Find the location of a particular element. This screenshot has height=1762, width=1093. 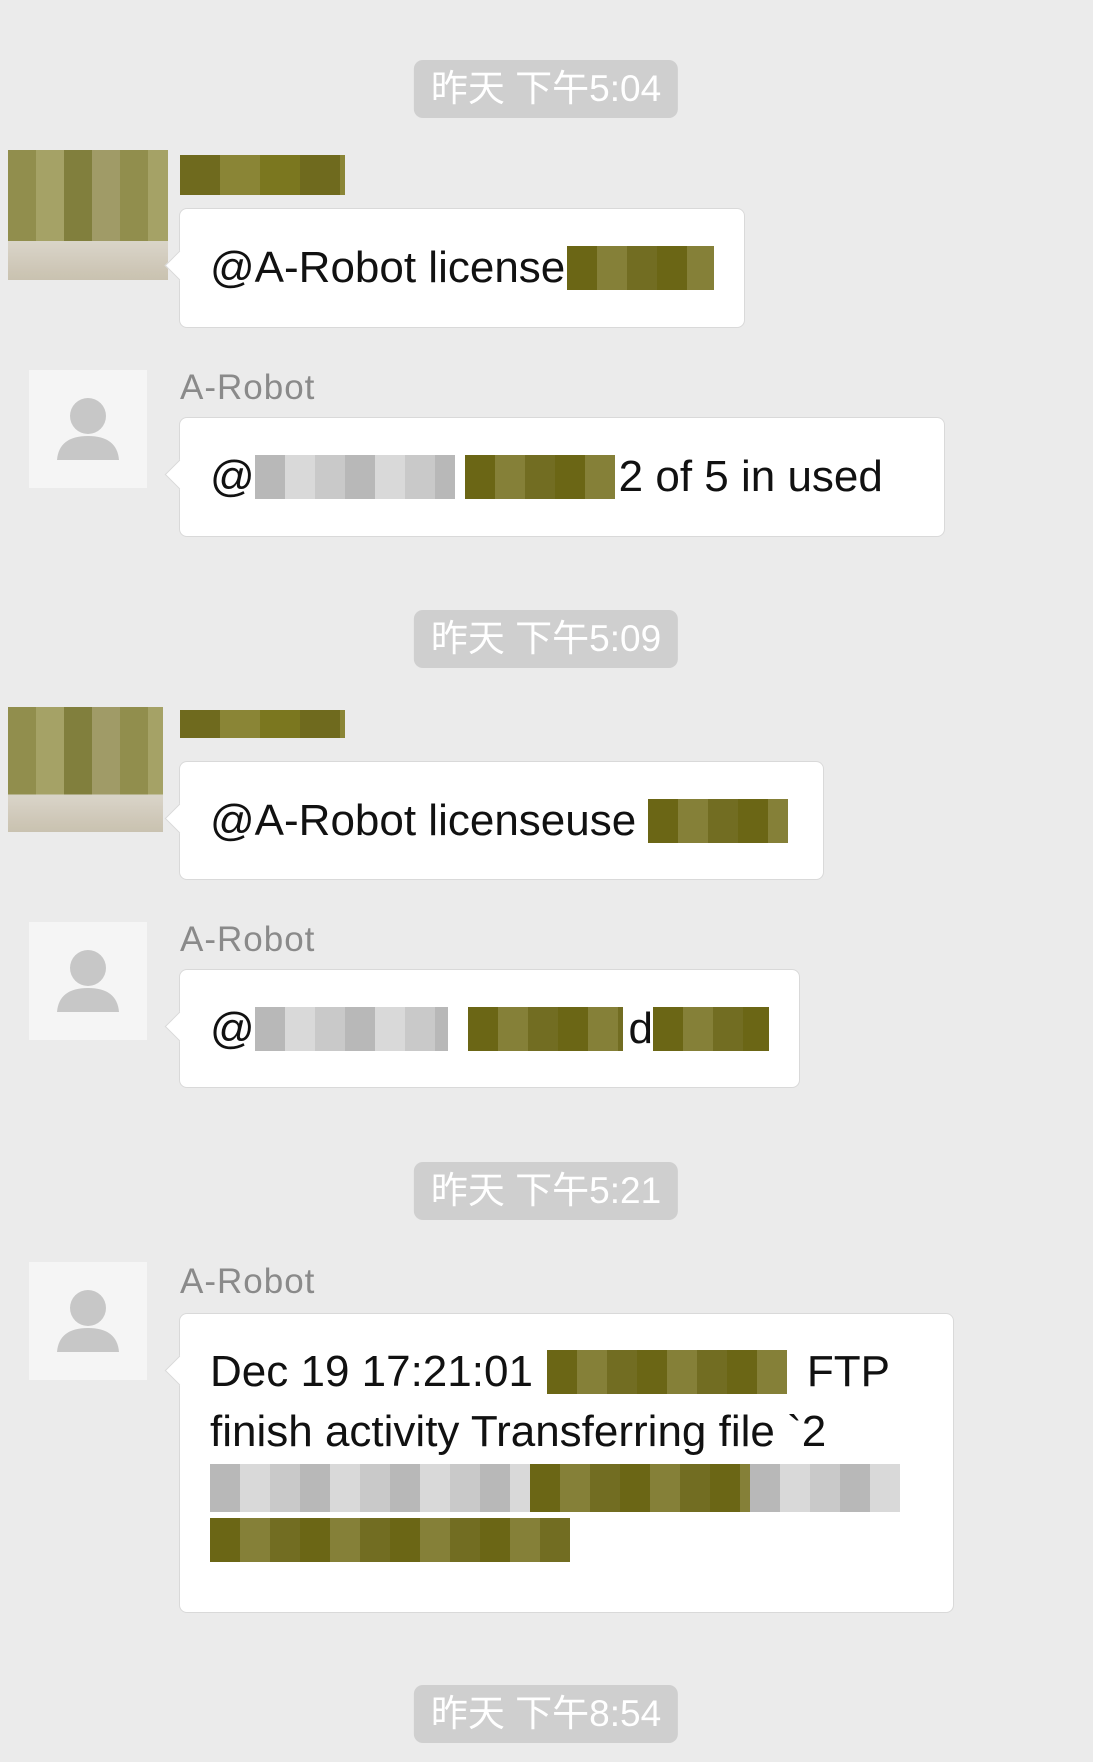

message-text: finish activity Transferring file `2 is located at coordinates (518, 1431).